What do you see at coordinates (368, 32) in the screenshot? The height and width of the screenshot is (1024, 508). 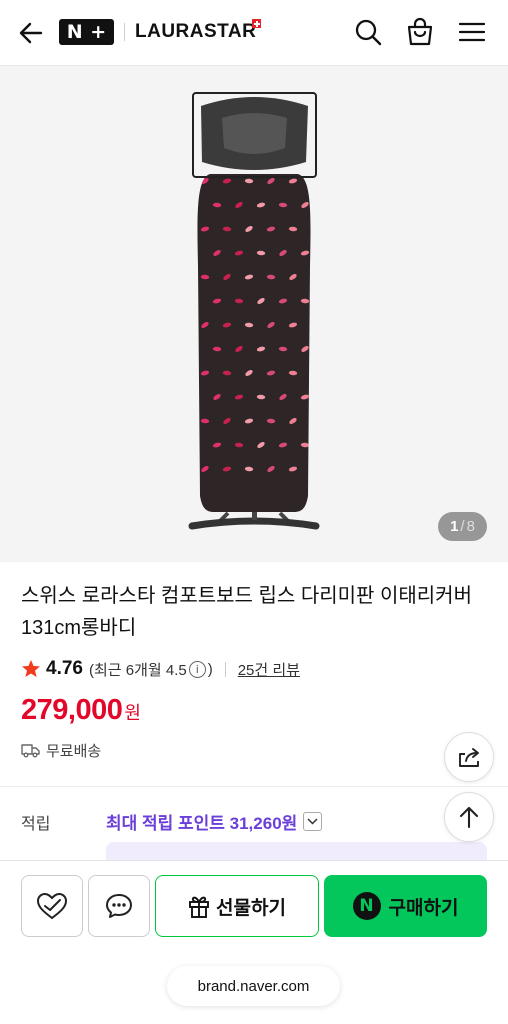 I see `search-icon` at bounding box center [368, 32].